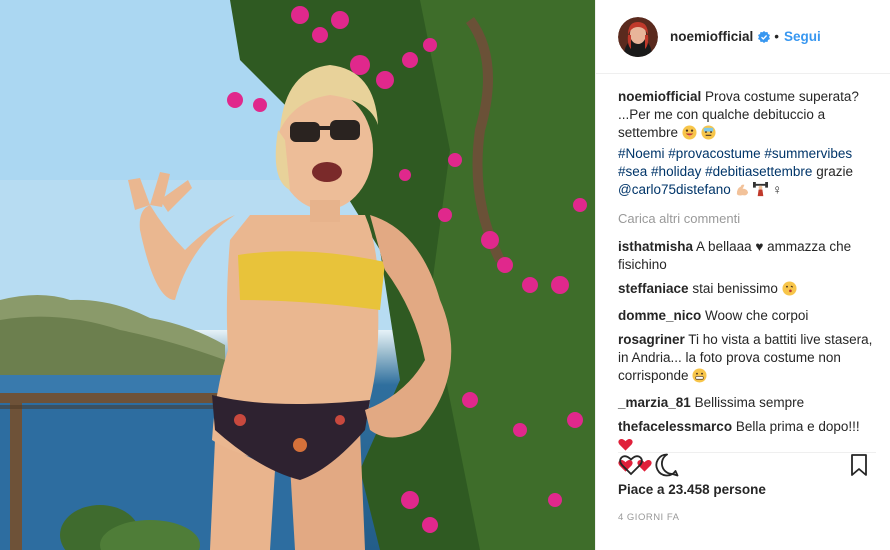 Image resolution: width=890 pixels, height=550 pixels. I want to click on hashtag-link: #Noemi, so click(641, 153).